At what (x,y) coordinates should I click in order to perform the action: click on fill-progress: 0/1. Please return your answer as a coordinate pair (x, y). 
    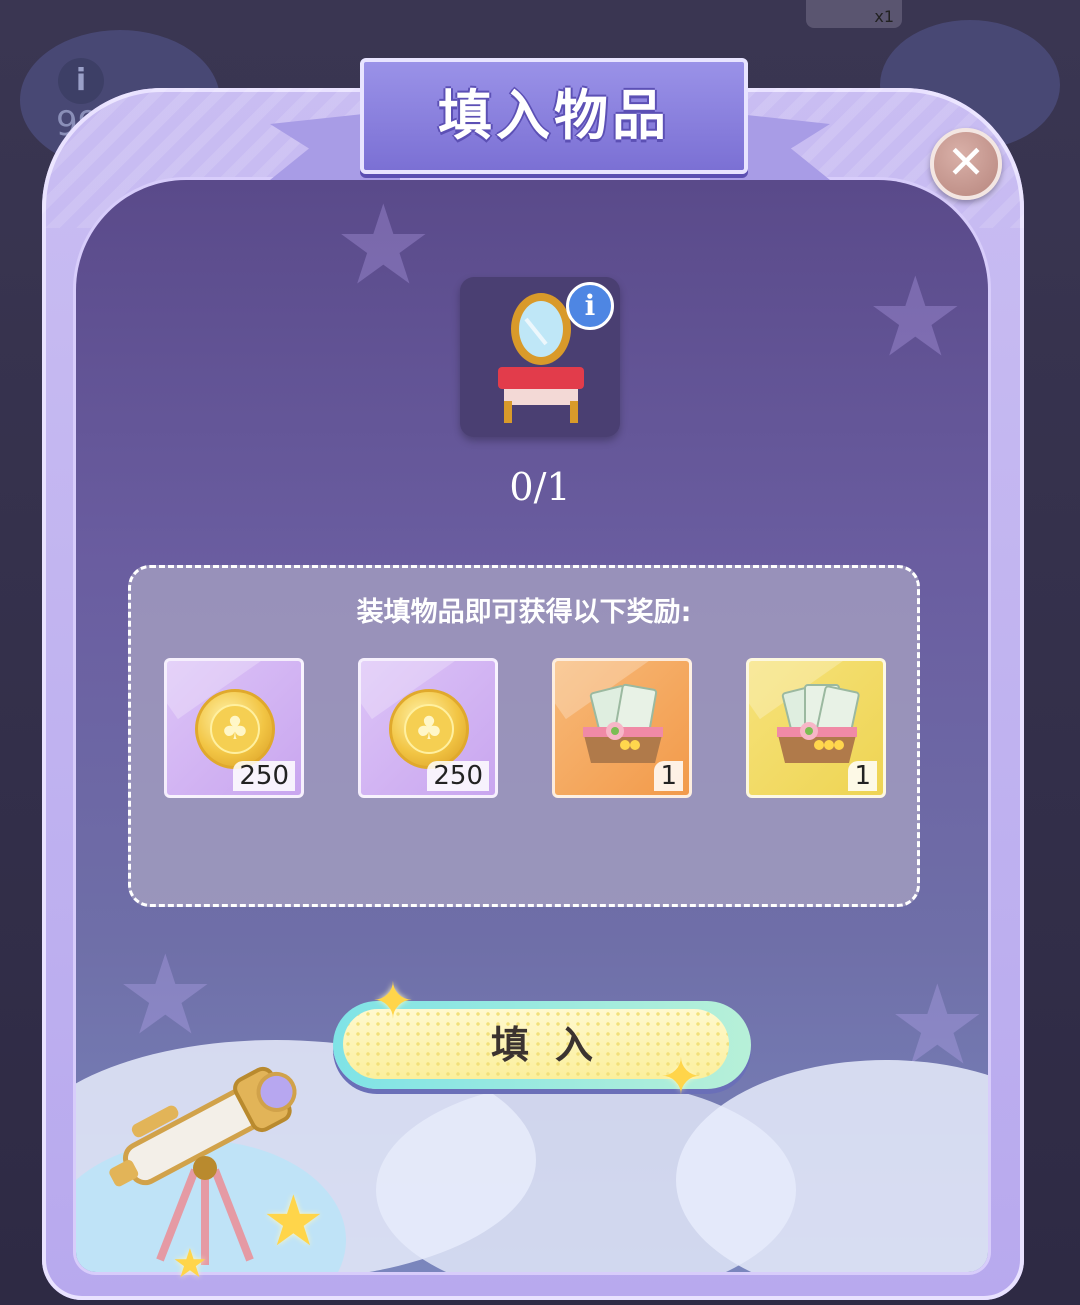
    Looking at the image, I should click on (540, 487).